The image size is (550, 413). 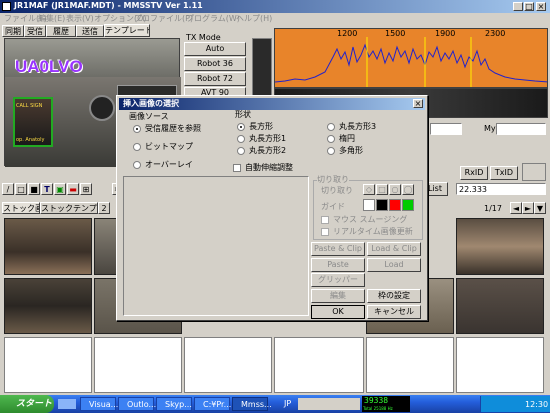 I want to click on tab-sync: 同期, so click(x=13, y=31).